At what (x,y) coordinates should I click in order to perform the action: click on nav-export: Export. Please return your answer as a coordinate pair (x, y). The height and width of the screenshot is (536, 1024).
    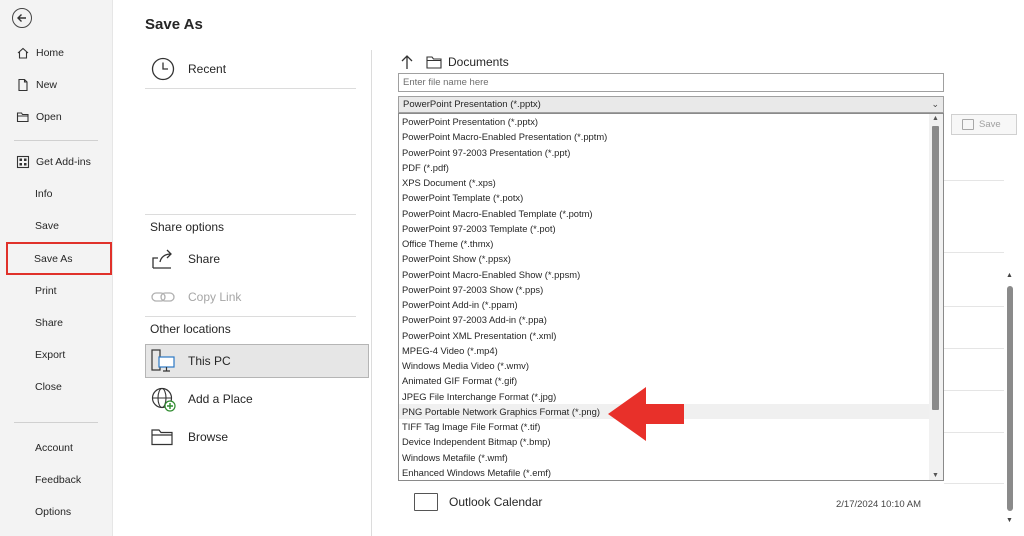
    Looking at the image, I should click on (60, 355).